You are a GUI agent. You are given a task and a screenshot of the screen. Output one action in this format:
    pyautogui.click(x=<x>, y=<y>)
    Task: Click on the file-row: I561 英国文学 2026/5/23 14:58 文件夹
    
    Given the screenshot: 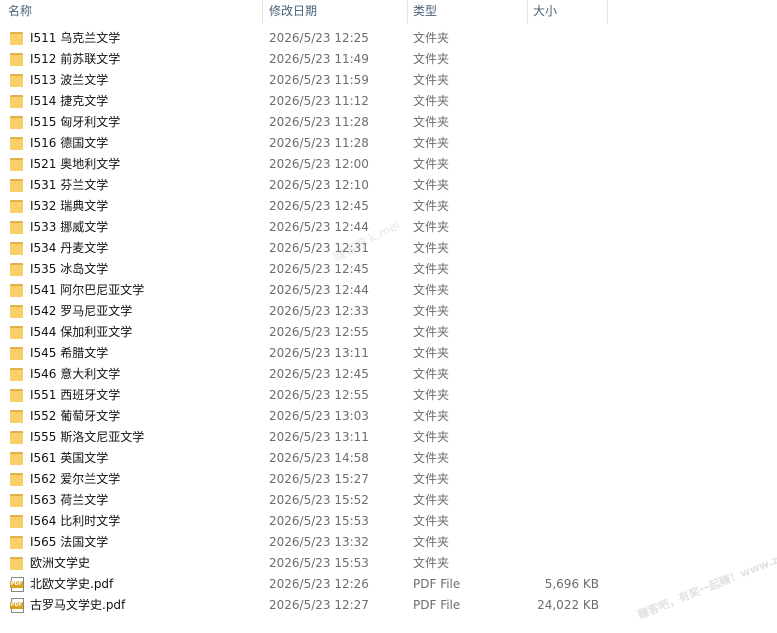 What is the action you would take?
    pyautogui.click(x=388, y=458)
    